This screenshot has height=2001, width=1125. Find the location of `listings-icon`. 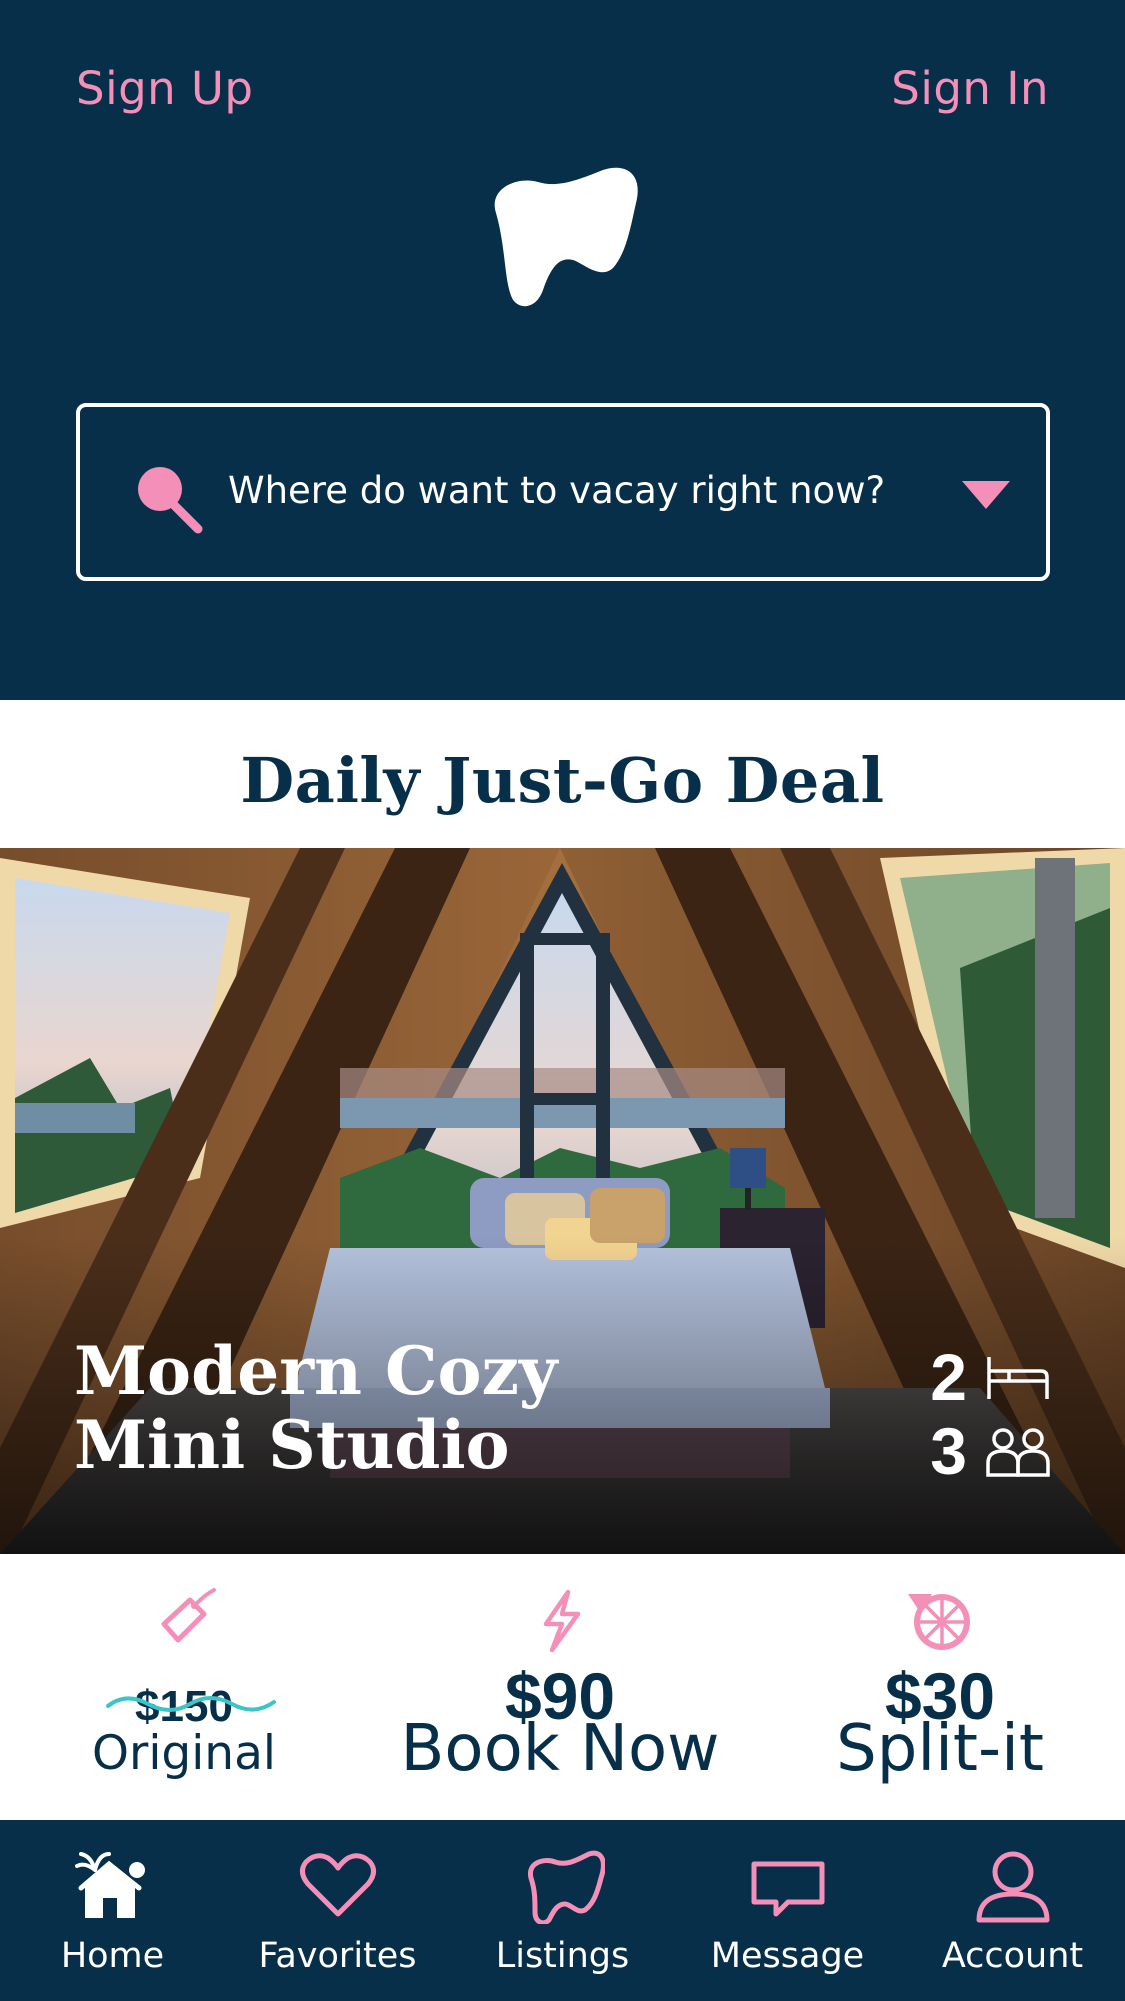

listings-icon is located at coordinates (566, 1887).